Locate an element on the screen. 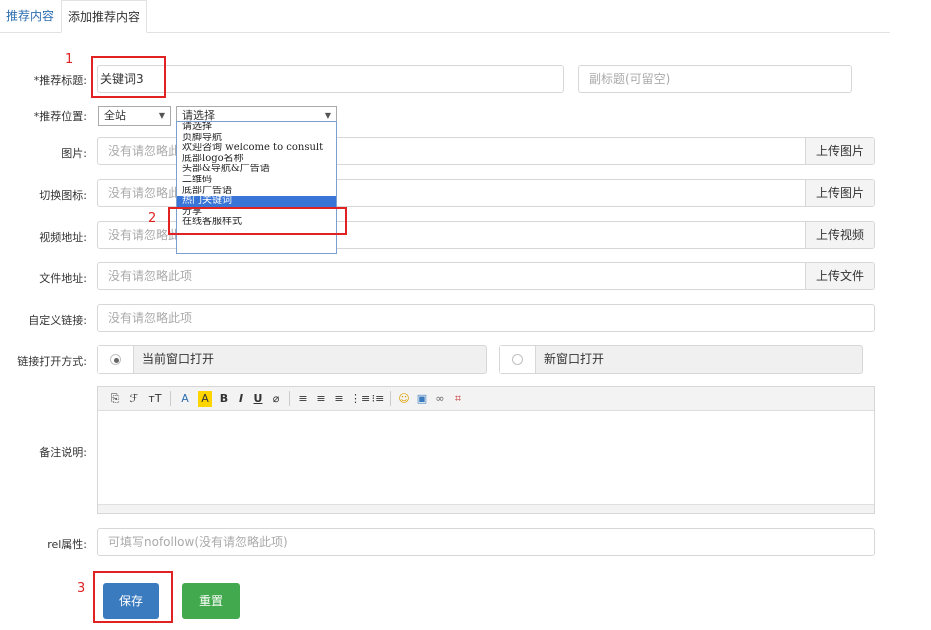 Image resolution: width=931 pixels, height=630 pixels. align-left-icon: ≡ is located at coordinates (303, 399).